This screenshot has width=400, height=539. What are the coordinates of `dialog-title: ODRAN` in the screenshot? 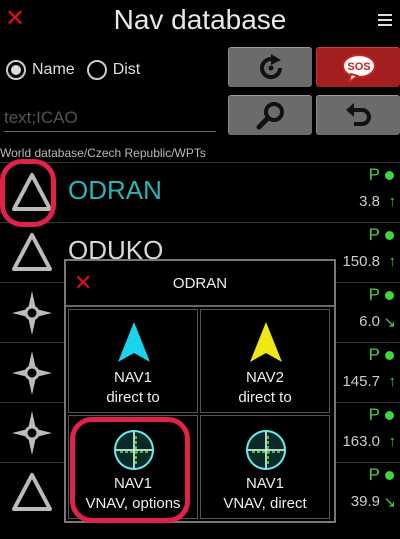 It's located at (200, 283).